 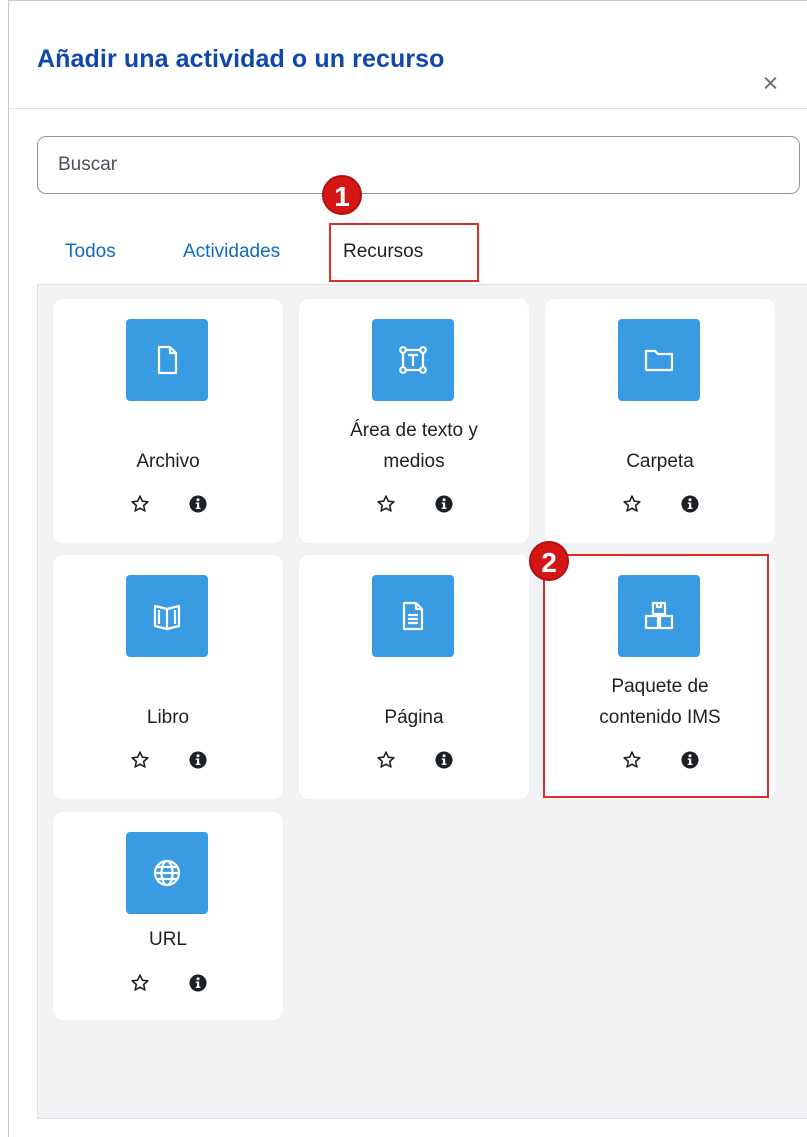 What do you see at coordinates (167, 616) in the screenshot?
I see `book-icon` at bounding box center [167, 616].